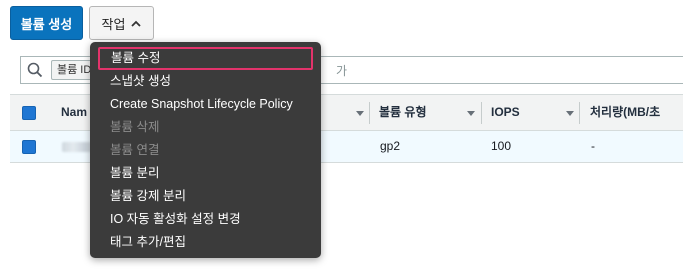 The image size is (683, 279). Describe the element at coordinates (205, 219) in the screenshot. I see `menu-item-change-auto-enable-io: IO 자동 활성화 설정 변경` at that location.